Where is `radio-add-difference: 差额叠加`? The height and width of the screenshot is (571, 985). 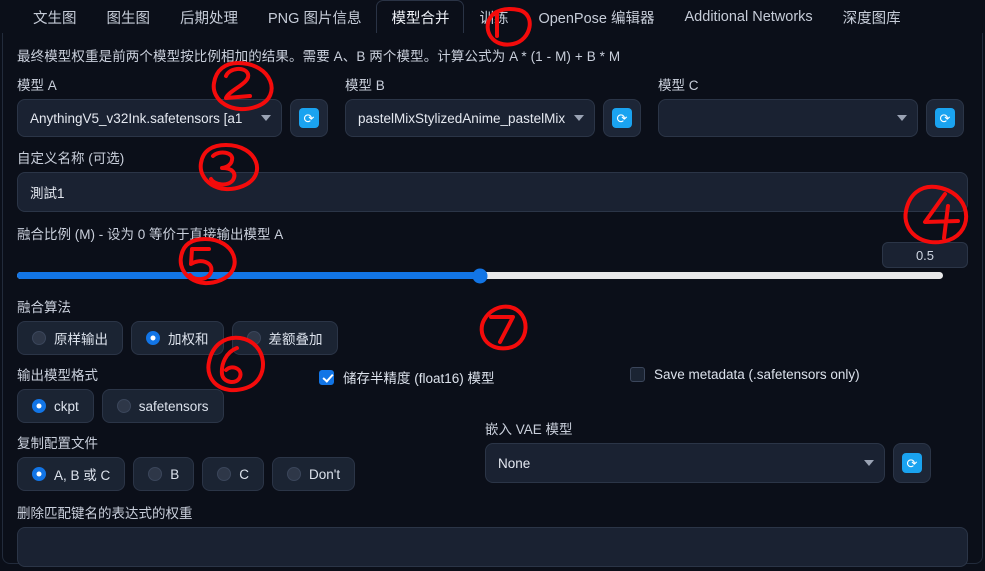
radio-add-difference: 差额叠加 is located at coordinates (284, 338).